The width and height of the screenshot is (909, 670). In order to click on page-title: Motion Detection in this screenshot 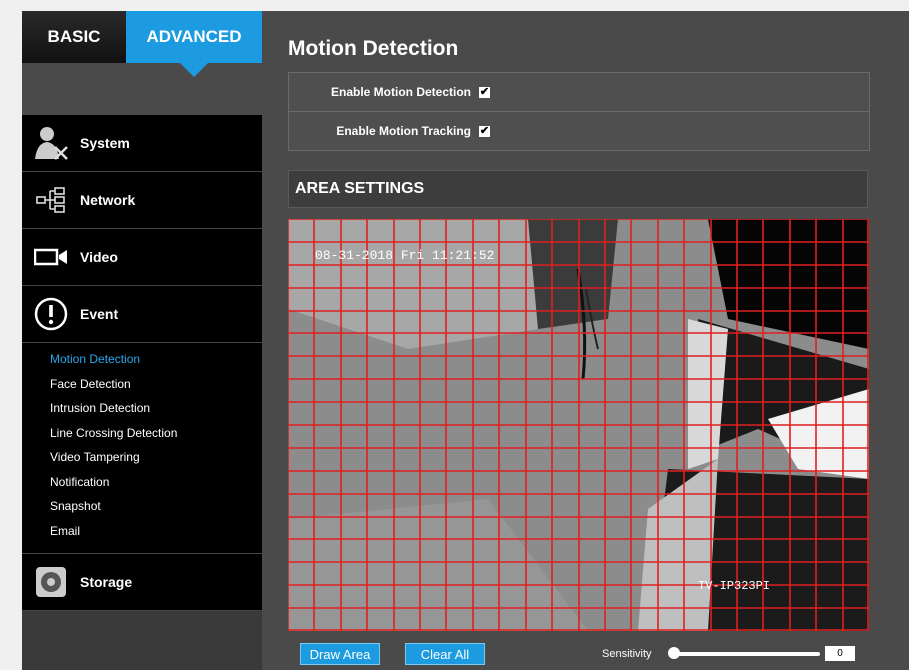, I will do `click(373, 48)`.